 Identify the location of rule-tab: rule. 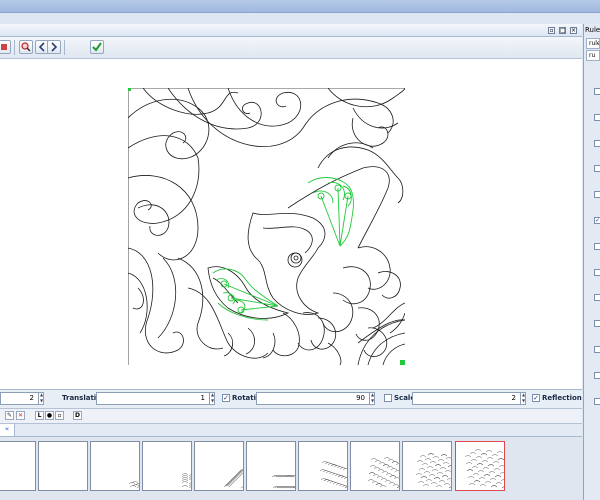
(593, 43).